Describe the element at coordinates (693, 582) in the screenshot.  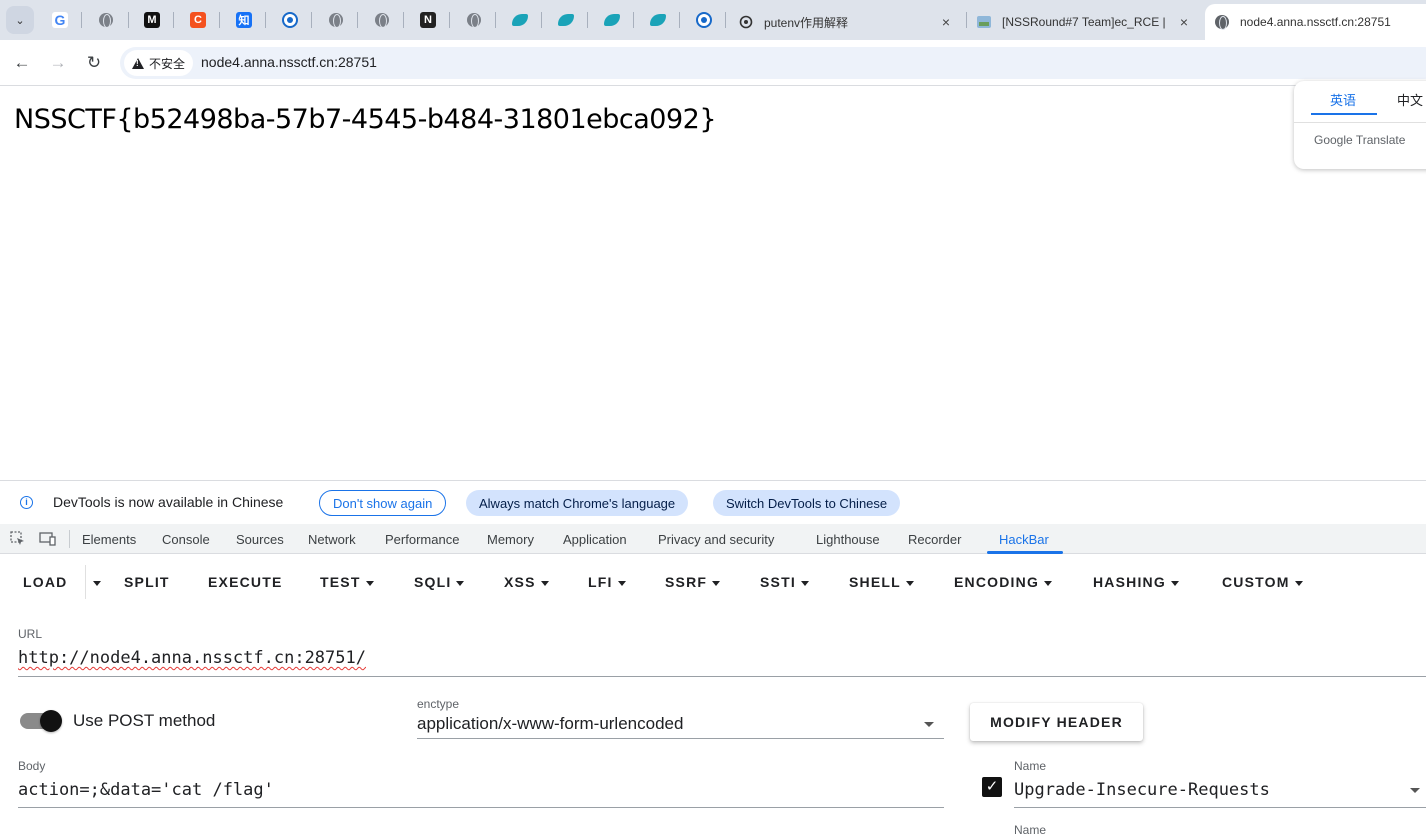
I see `ssrf-menu: SSRF` at that location.